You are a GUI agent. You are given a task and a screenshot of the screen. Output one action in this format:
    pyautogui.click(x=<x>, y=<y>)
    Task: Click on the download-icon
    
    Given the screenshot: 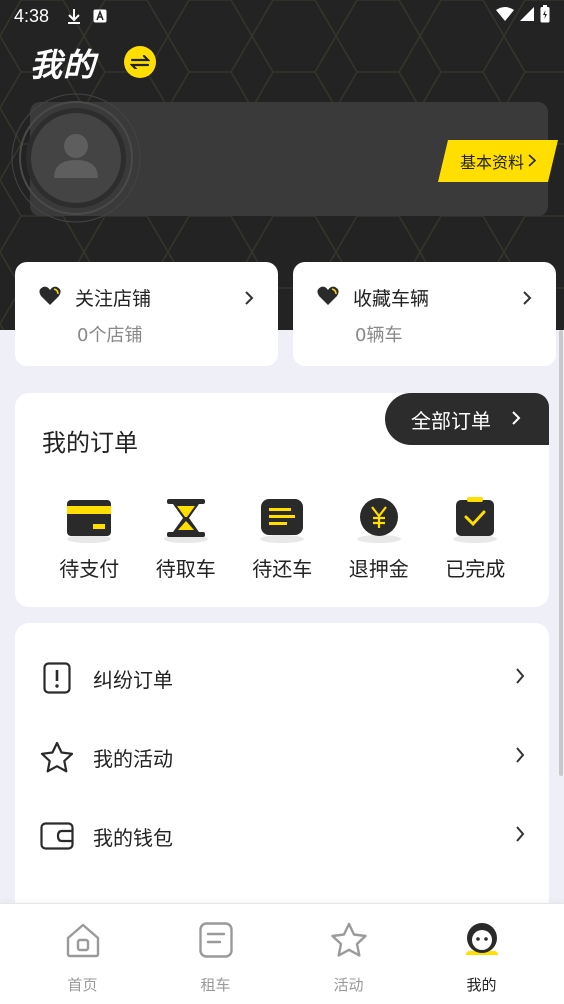 What is the action you would take?
    pyautogui.click(x=74, y=16)
    